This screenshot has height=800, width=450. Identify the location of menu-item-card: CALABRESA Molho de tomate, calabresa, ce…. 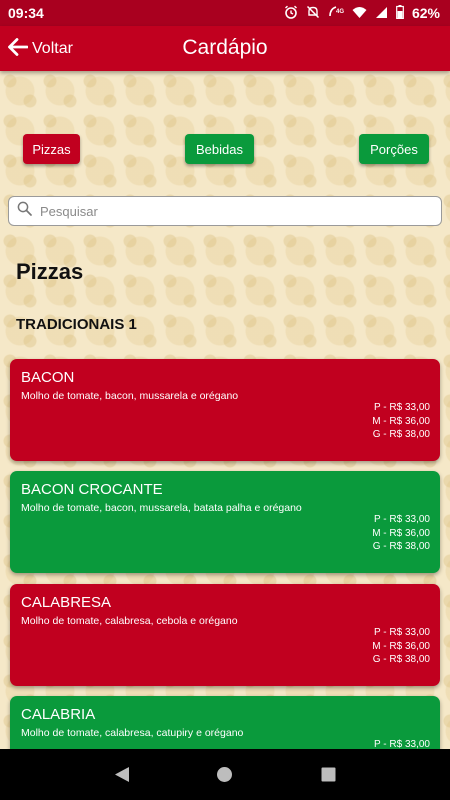
(225, 635).